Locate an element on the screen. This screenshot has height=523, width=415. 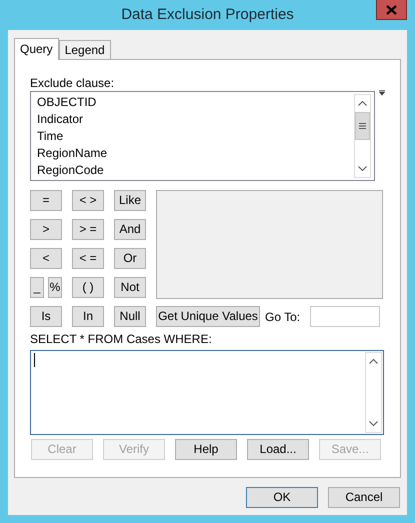
operator-button: = is located at coordinates (46, 200).